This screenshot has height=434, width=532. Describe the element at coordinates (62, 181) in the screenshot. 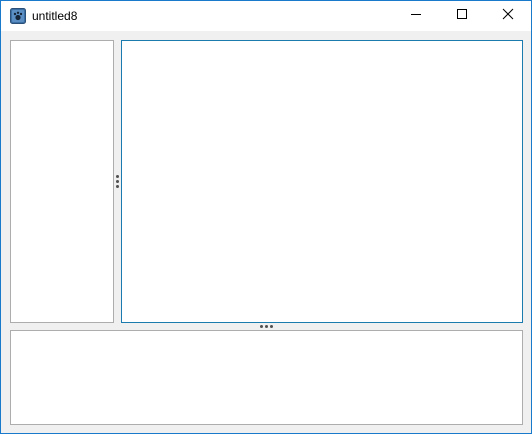

I see `left-pane` at that location.